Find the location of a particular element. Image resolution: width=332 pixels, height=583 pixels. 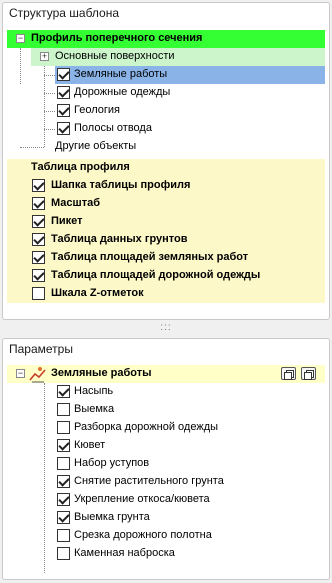

other-objects-label: Другие объекты is located at coordinates (96, 146).